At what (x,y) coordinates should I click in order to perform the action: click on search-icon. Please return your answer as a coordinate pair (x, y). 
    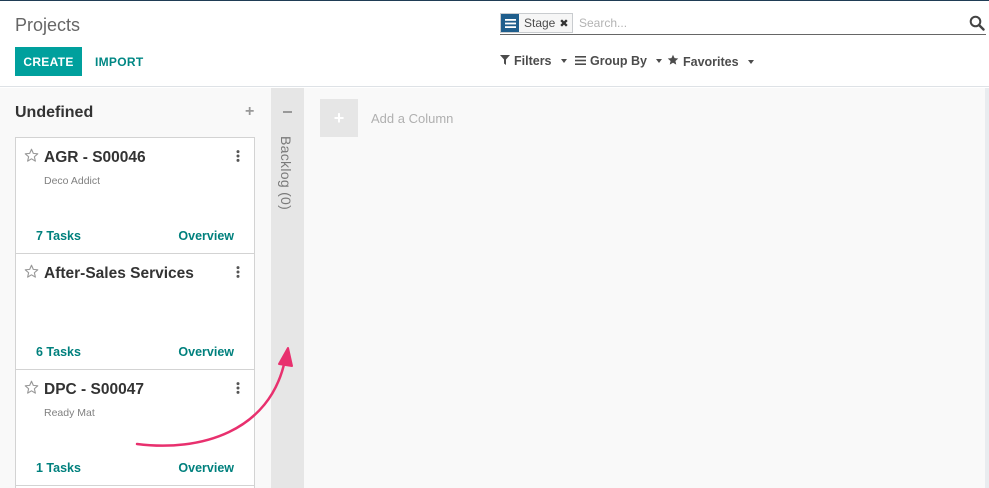
    Looking at the image, I should click on (977, 23).